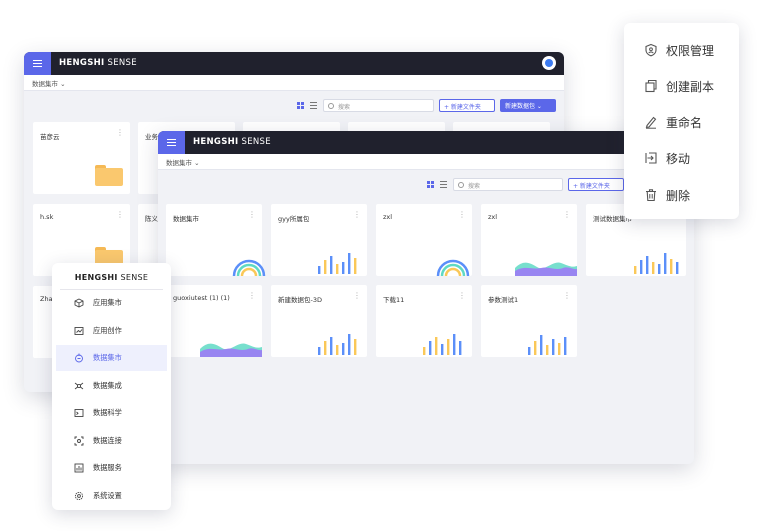  Describe the element at coordinates (111, 413) in the screenshot. I see `side-menu-item-data-science: 数据科学` at that location.